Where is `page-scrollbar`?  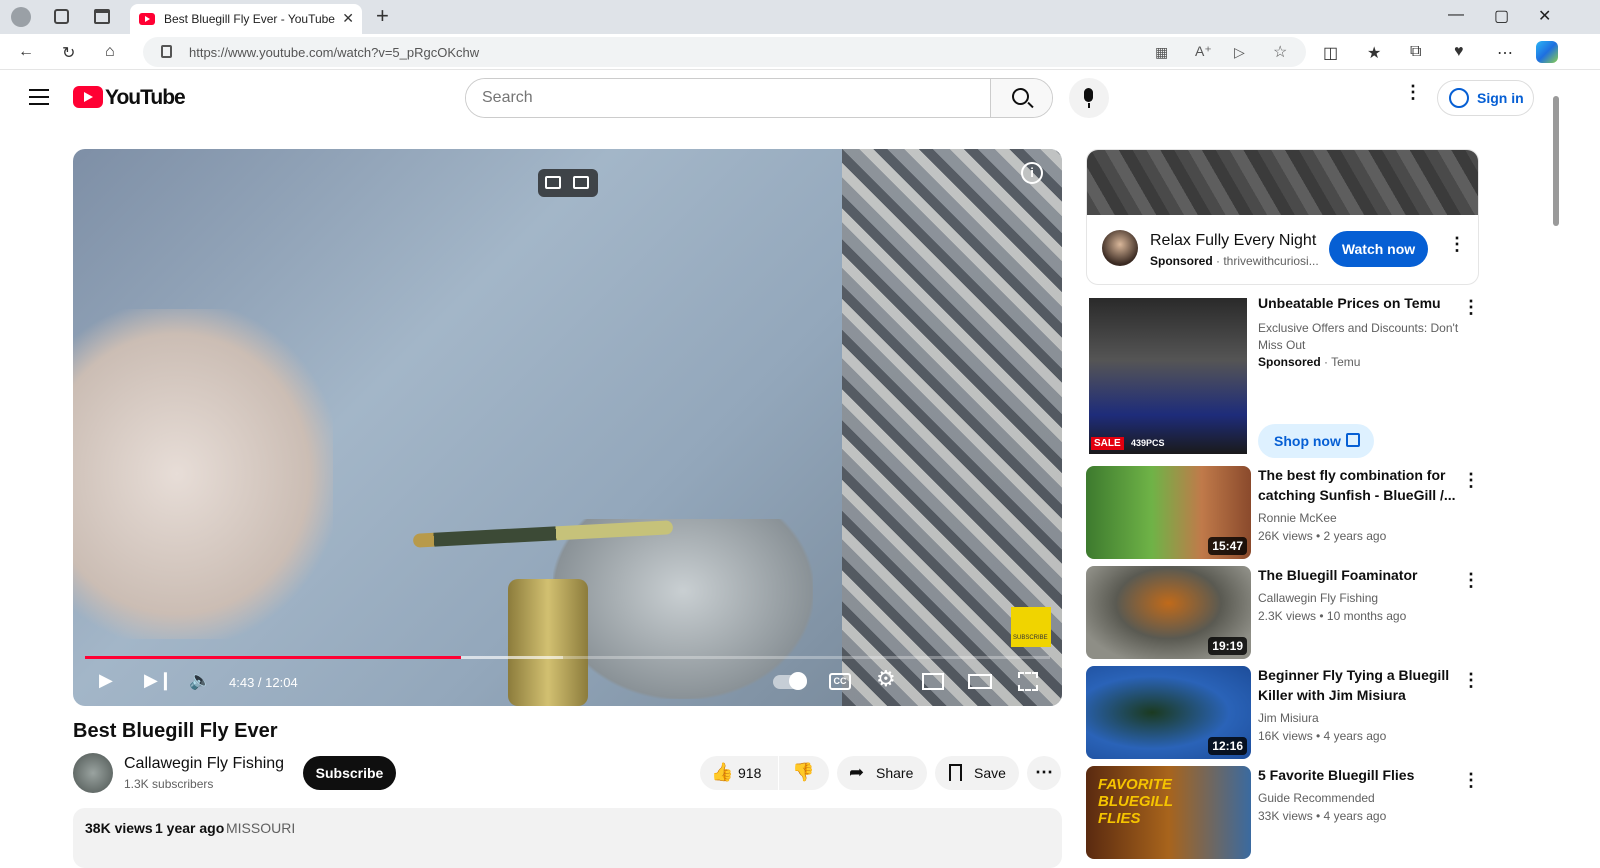 page-scrollbar is located at coordinates (1555, 461).